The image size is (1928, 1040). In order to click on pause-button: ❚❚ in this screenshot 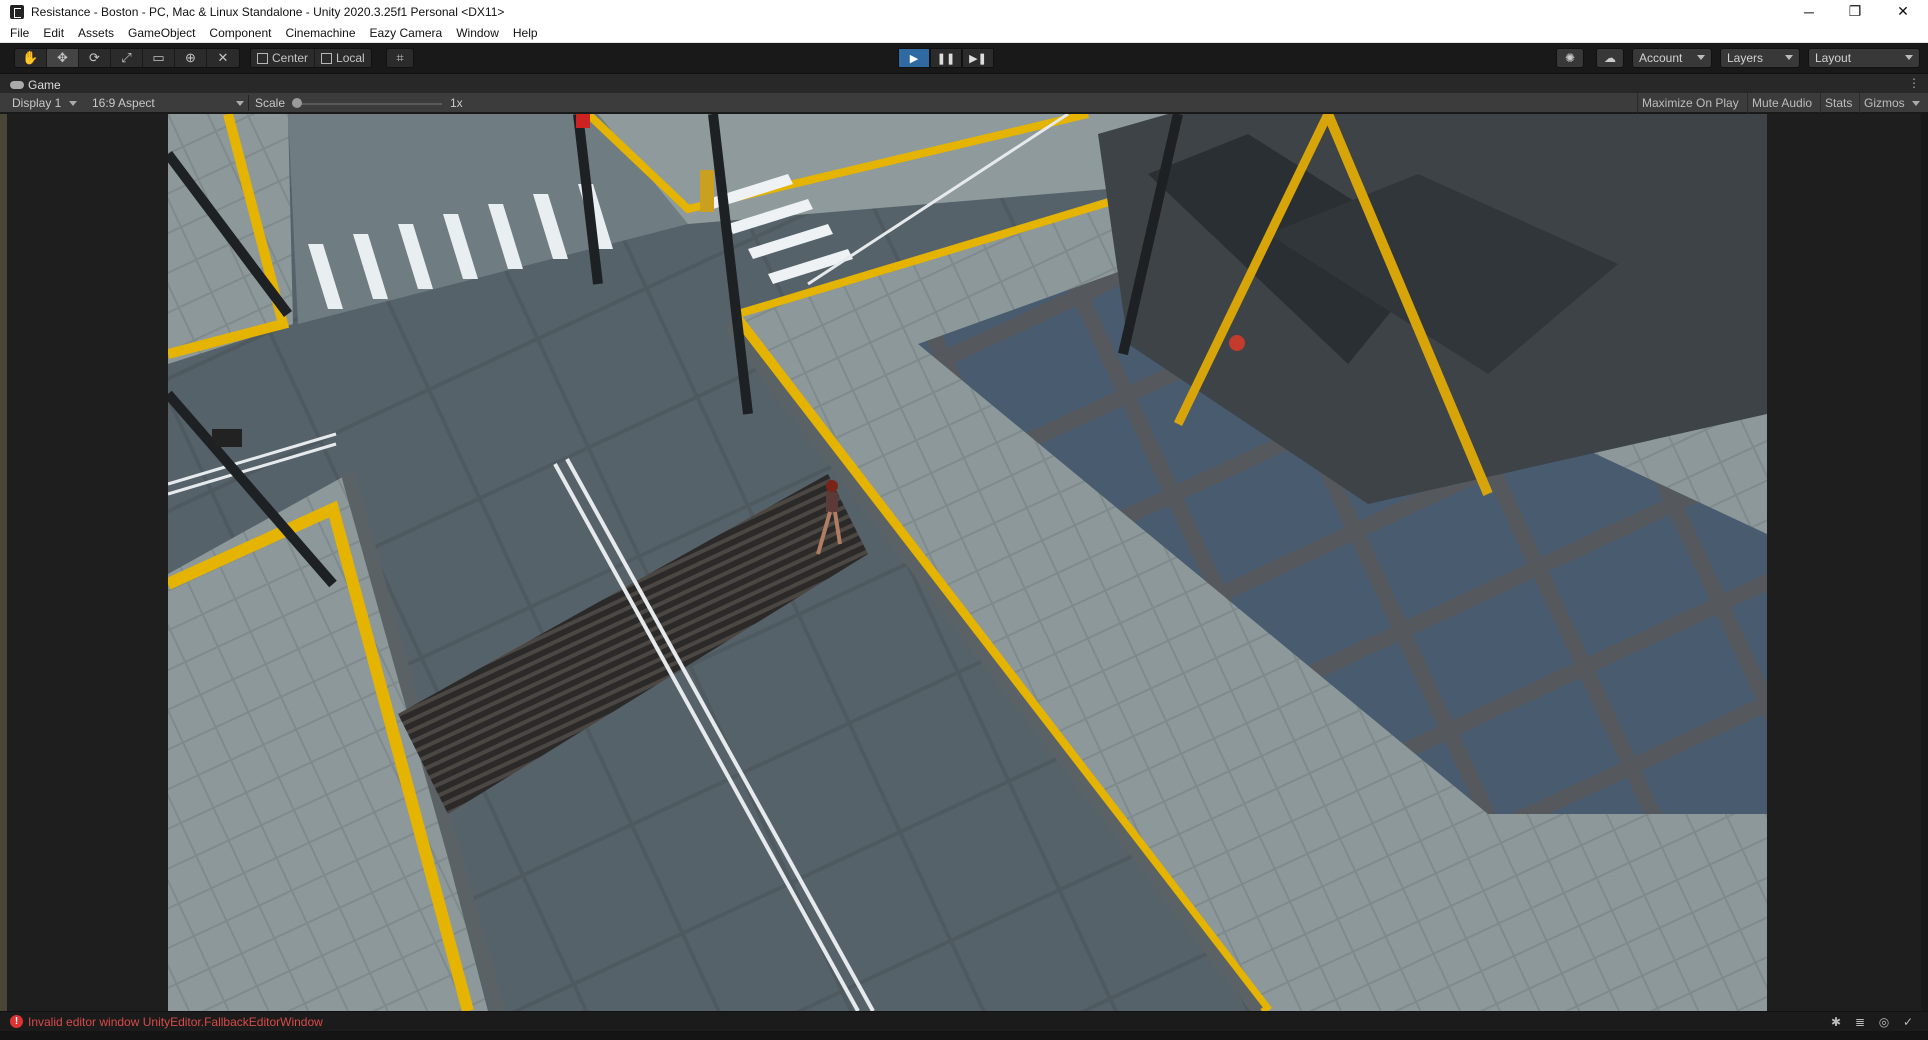, I will do `click(946, 58)`.